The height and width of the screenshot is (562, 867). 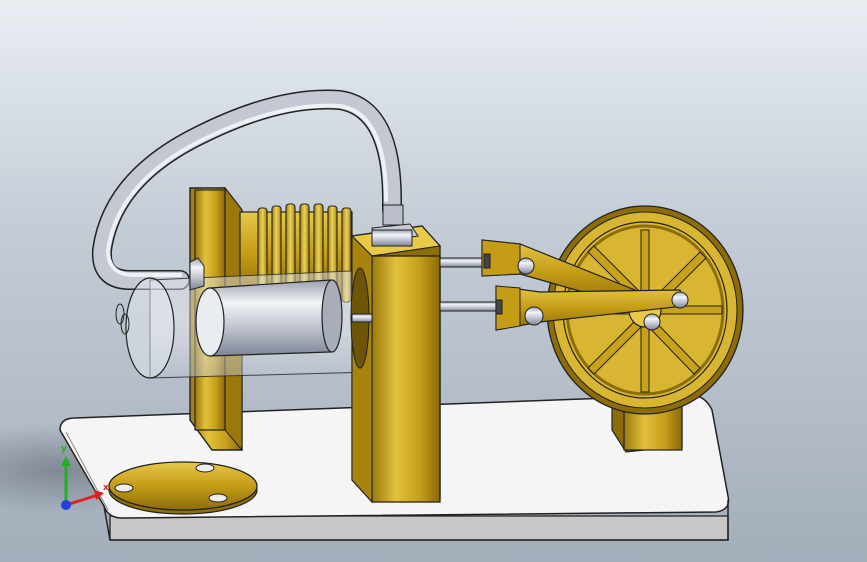 What do you see at coordinates (269, 318) in the screenshot?
I see `displacer-piston` at bounding box center [269, 318].